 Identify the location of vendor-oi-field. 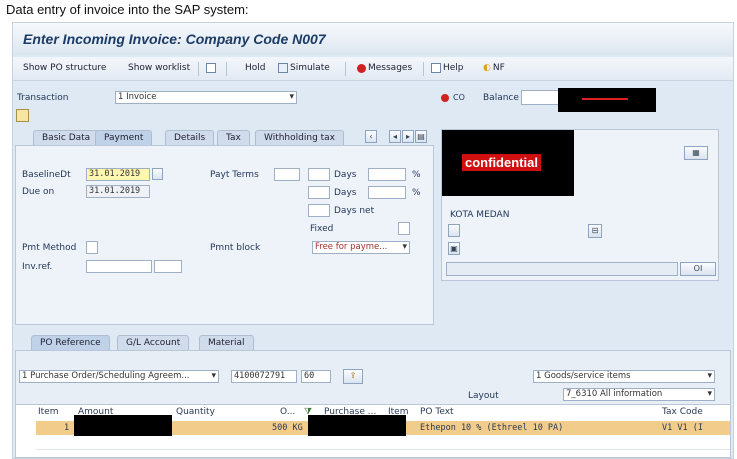
(562, 269).